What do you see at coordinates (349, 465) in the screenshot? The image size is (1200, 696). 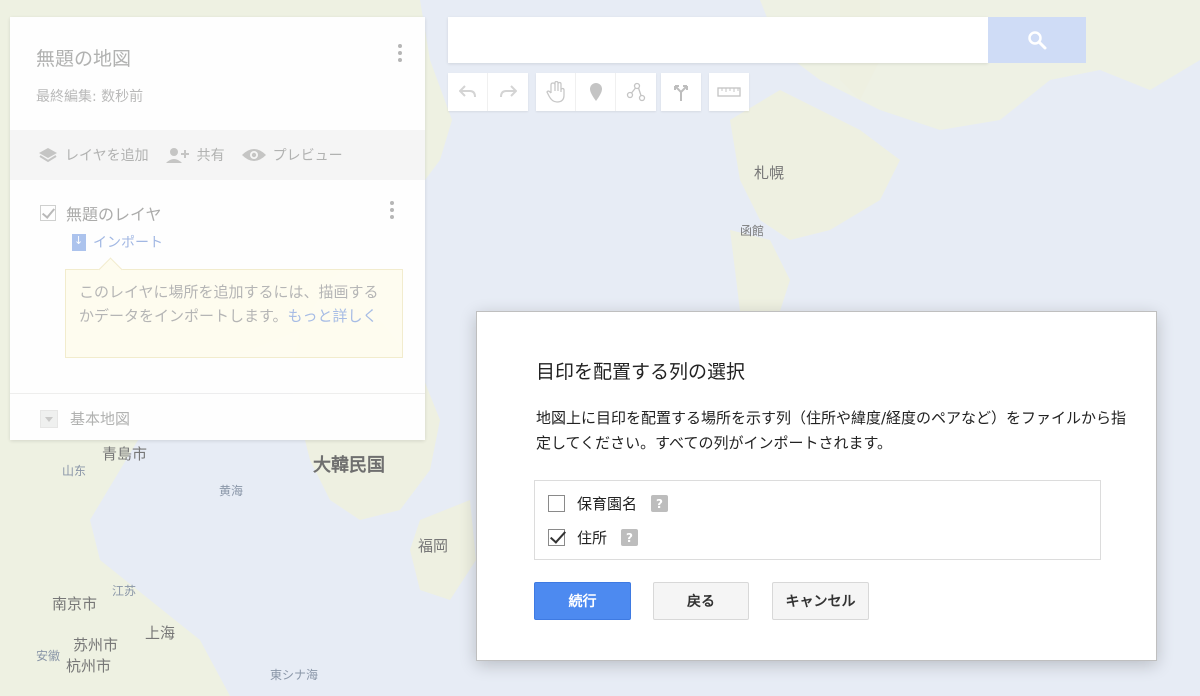 I see `map-label-korea: 大韓民国` at bounding box center [349, 465].